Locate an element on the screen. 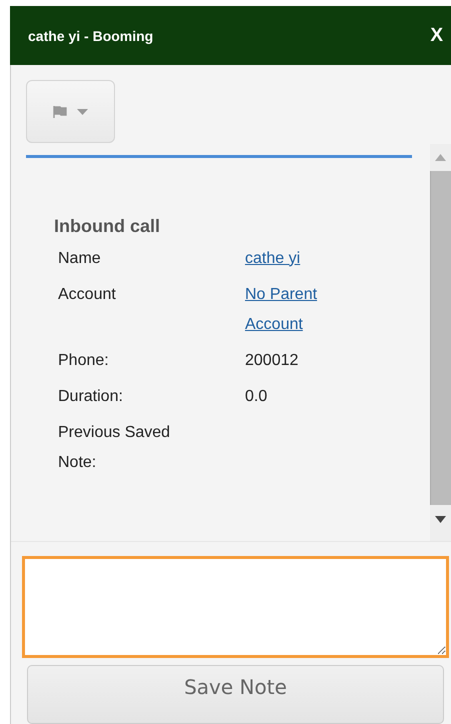 This screenshot has height=724, width=451. section-heading: Inbound call is located at coordinates (107, 226).